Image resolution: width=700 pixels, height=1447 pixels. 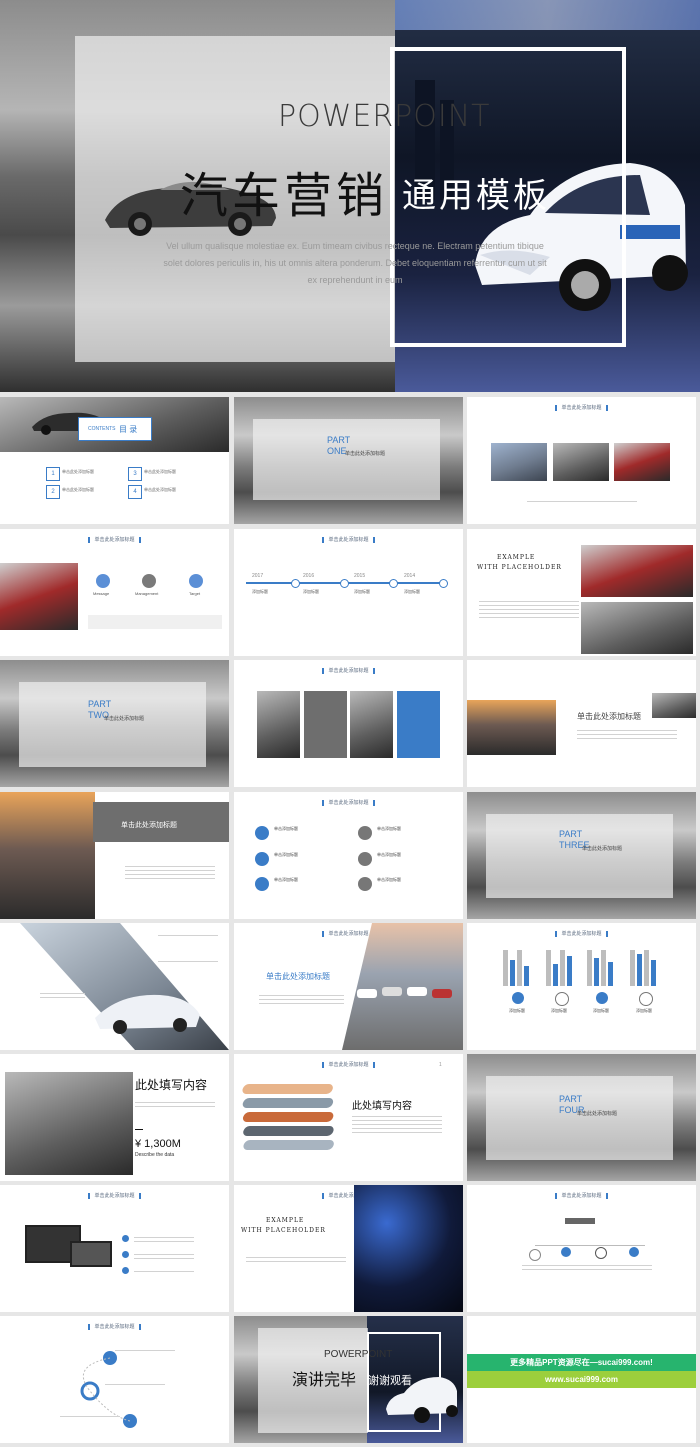 What do you see at coordinates (418, 724) in the screenshot?
I see `blue-card` at bounding box center [418, 724].